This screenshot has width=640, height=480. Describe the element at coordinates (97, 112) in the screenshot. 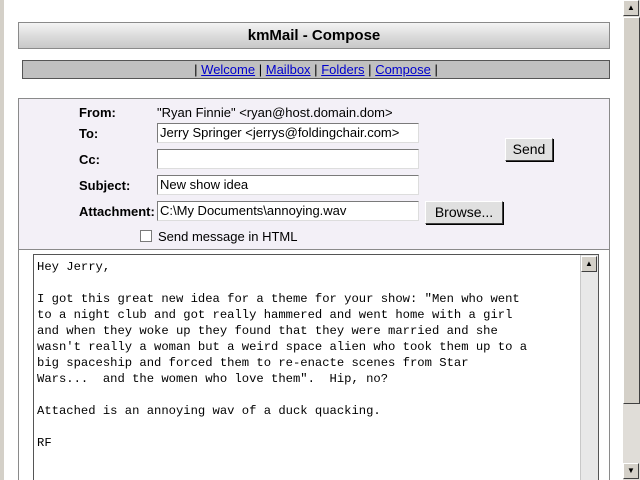

I see `from-label: From:` at that location.